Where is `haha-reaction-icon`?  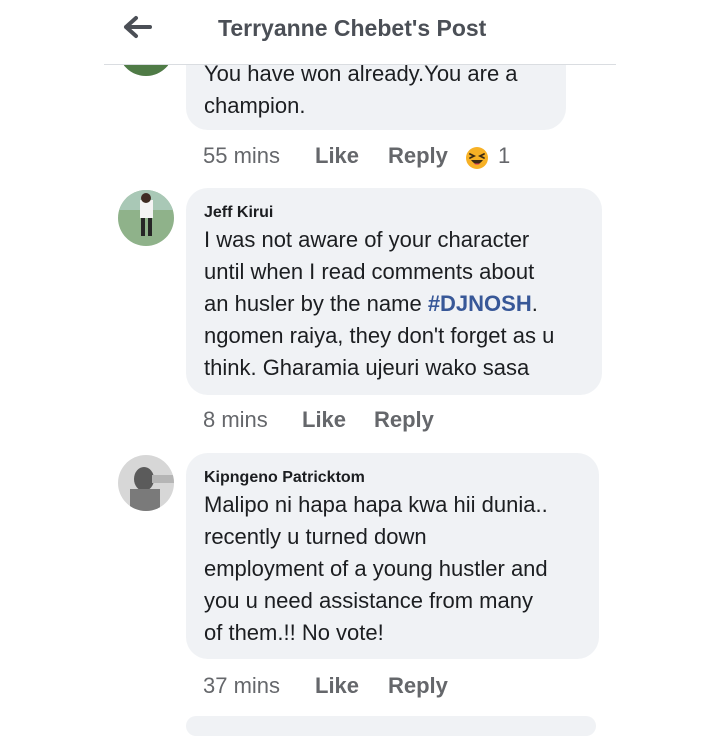
haha-reaction-icon is located at coordinates (477, 158).